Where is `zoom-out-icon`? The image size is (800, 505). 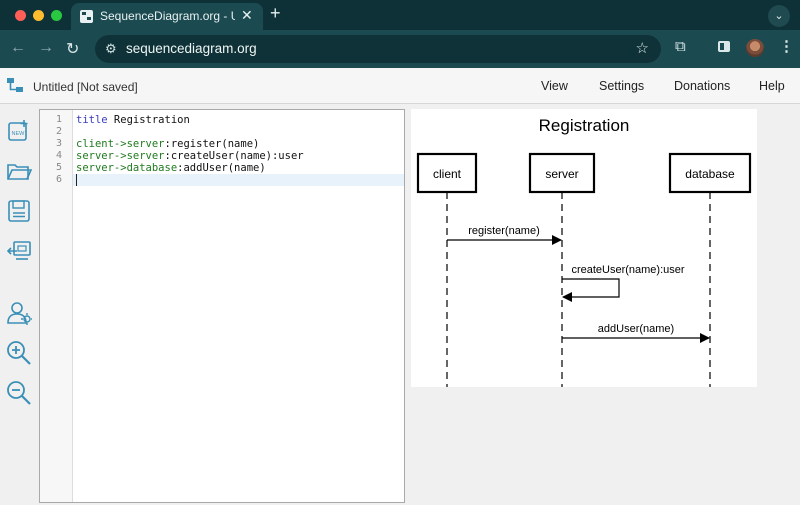 zoom-out-icon is located at coordinates (19, 393).